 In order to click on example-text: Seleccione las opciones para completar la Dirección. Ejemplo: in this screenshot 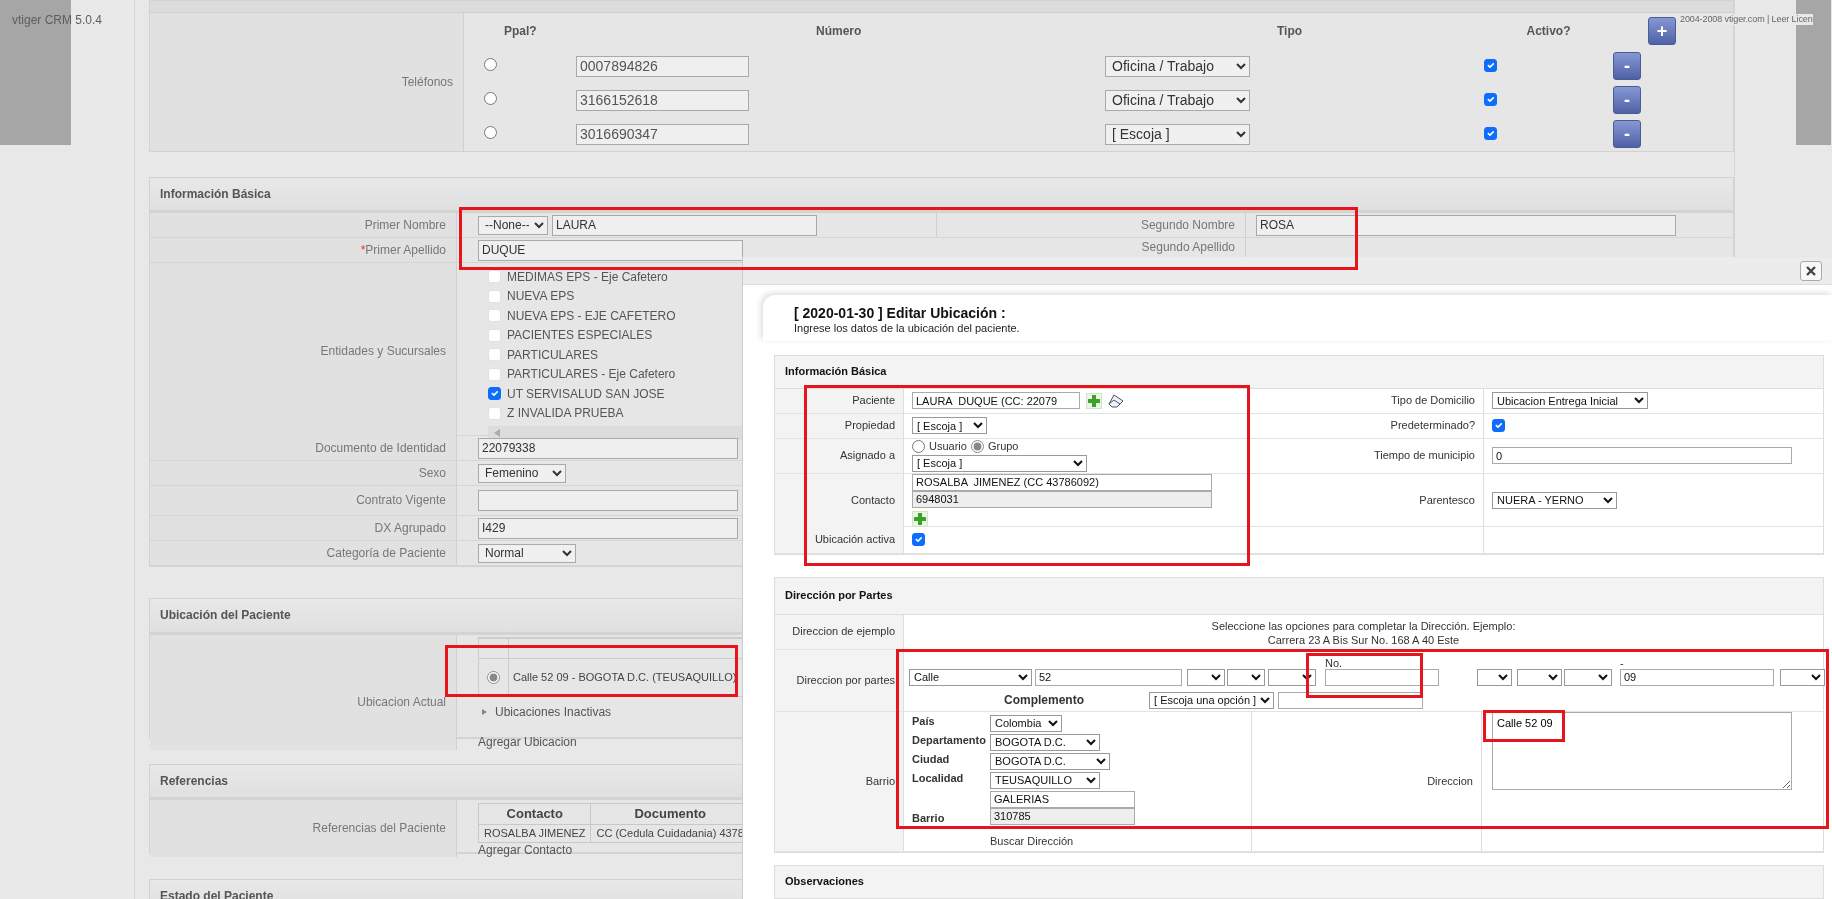, I will do `click(1363, 626)`.